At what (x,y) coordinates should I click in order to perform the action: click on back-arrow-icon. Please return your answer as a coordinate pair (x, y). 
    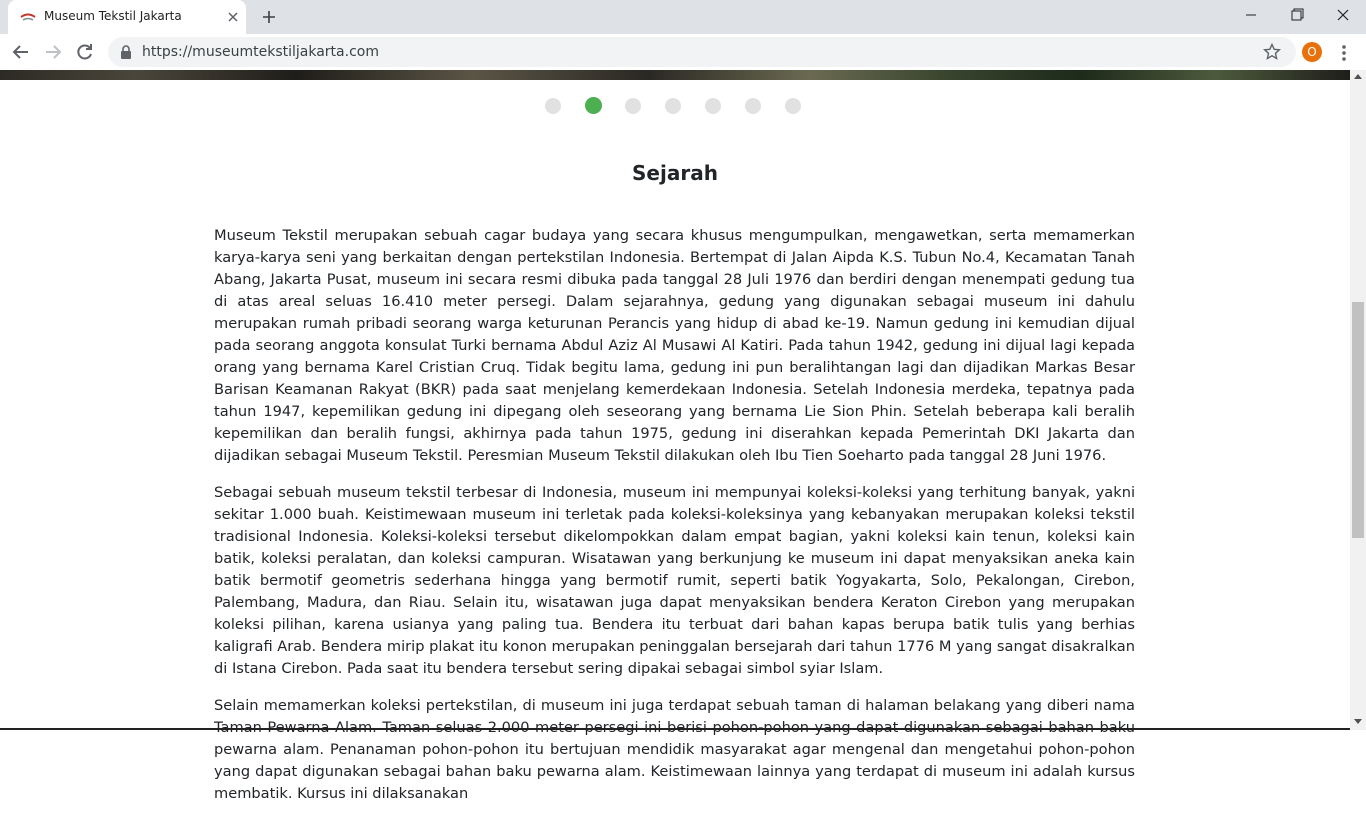
    Looking at the image, I should click on (21, 52).